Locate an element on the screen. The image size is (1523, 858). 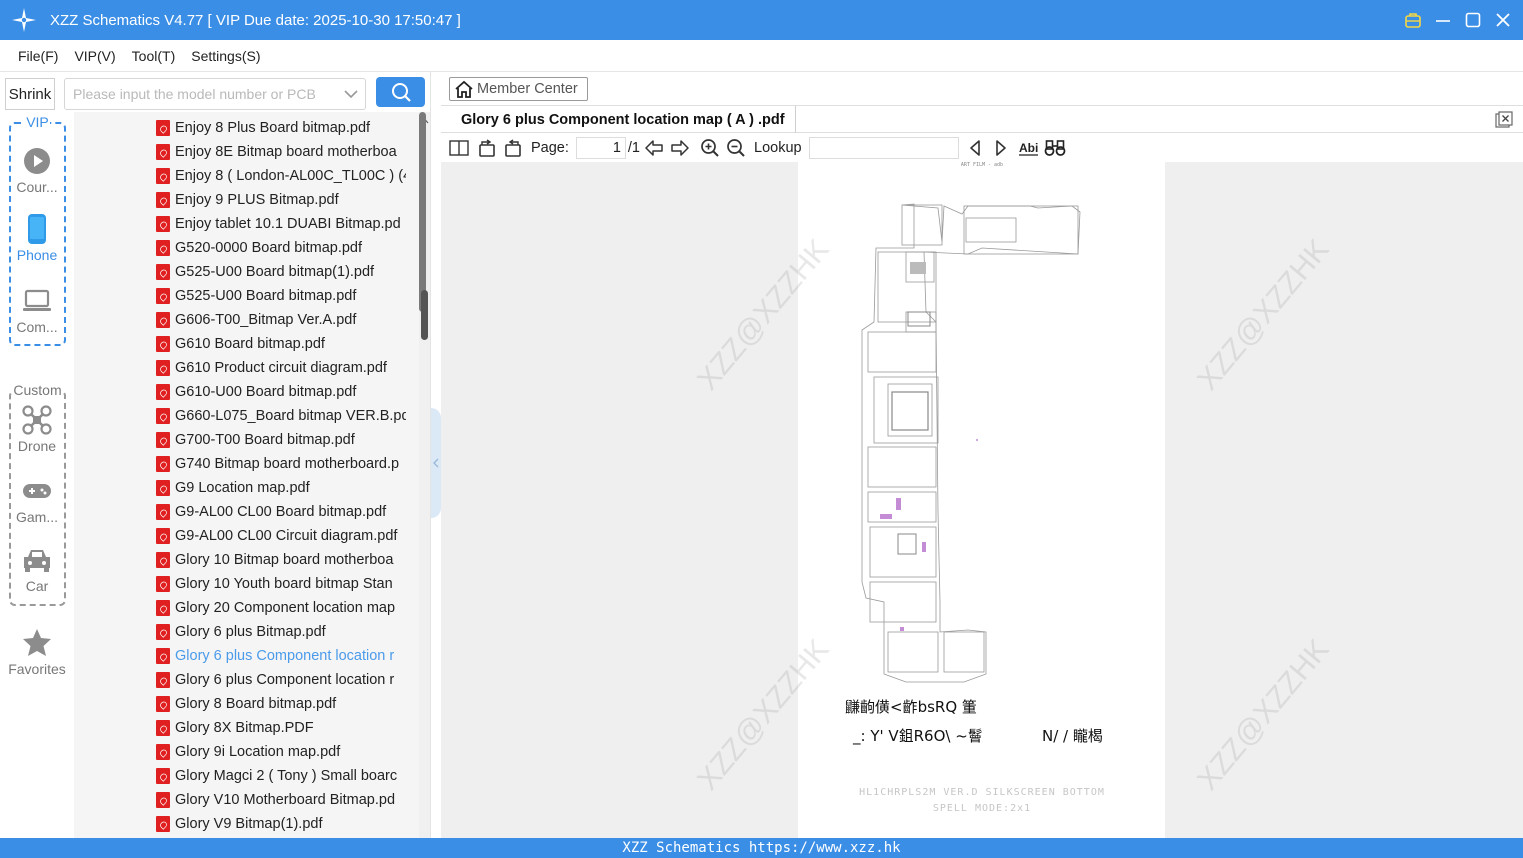
triangle-left-icon is located at coordinates (974, 148).